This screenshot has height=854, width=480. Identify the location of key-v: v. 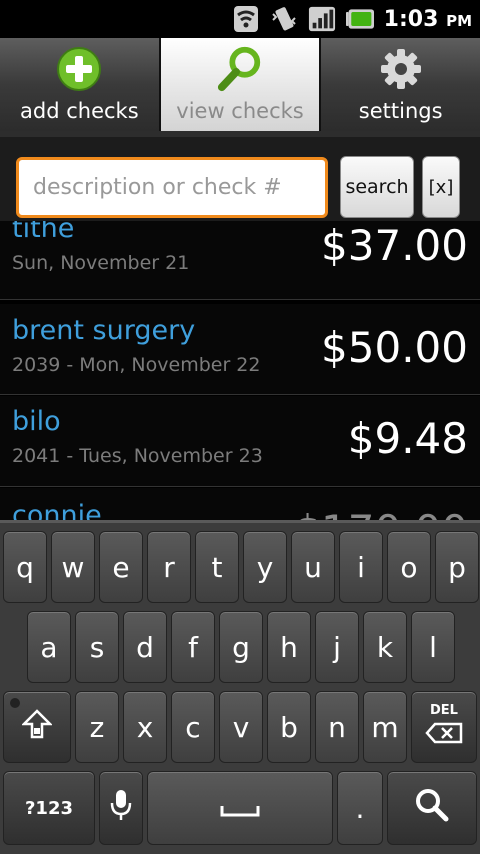
(241, 727).